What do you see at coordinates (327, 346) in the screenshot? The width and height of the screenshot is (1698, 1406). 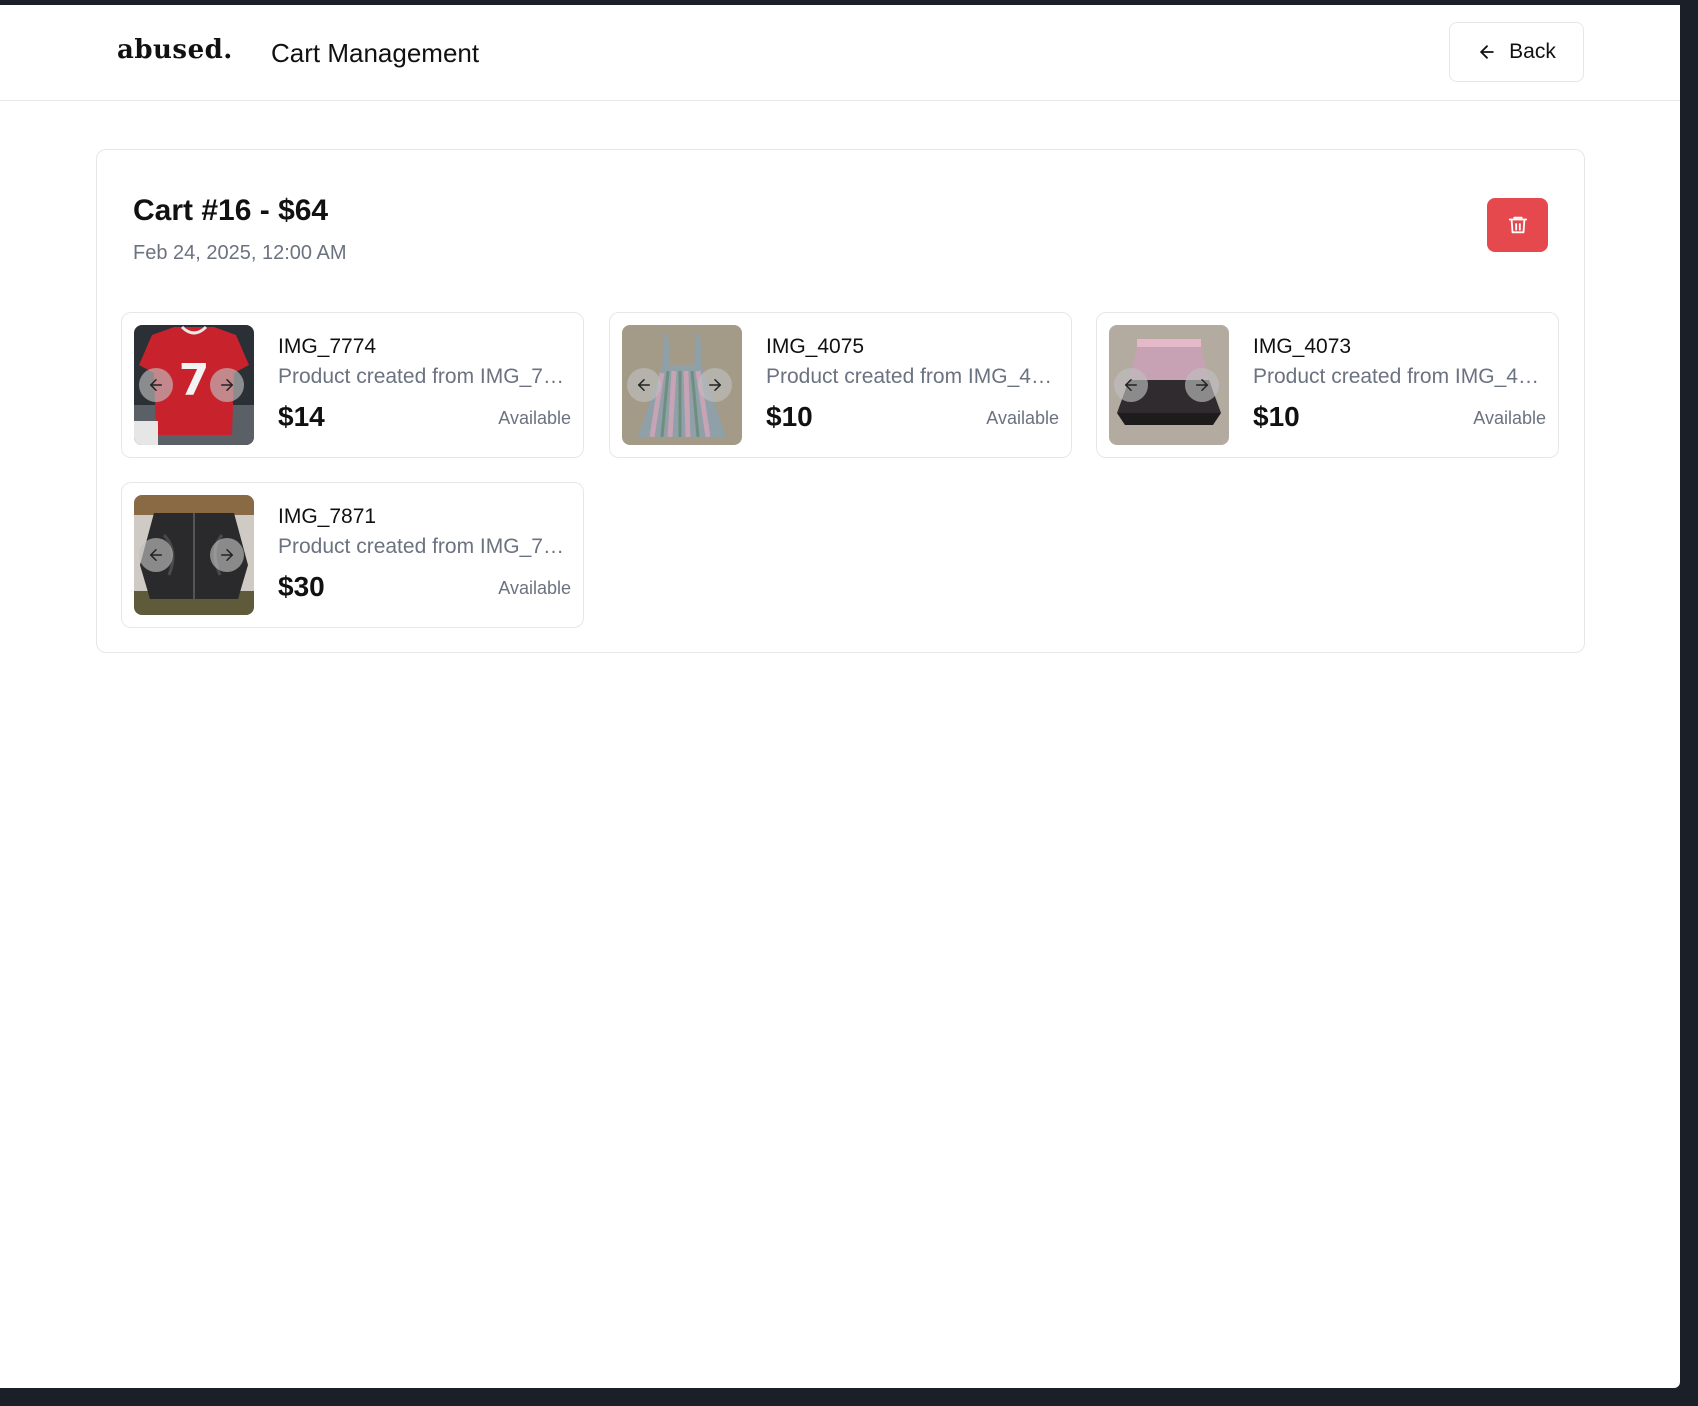 I see `product-name: IMG_7774` at bounding box center [327, 346].